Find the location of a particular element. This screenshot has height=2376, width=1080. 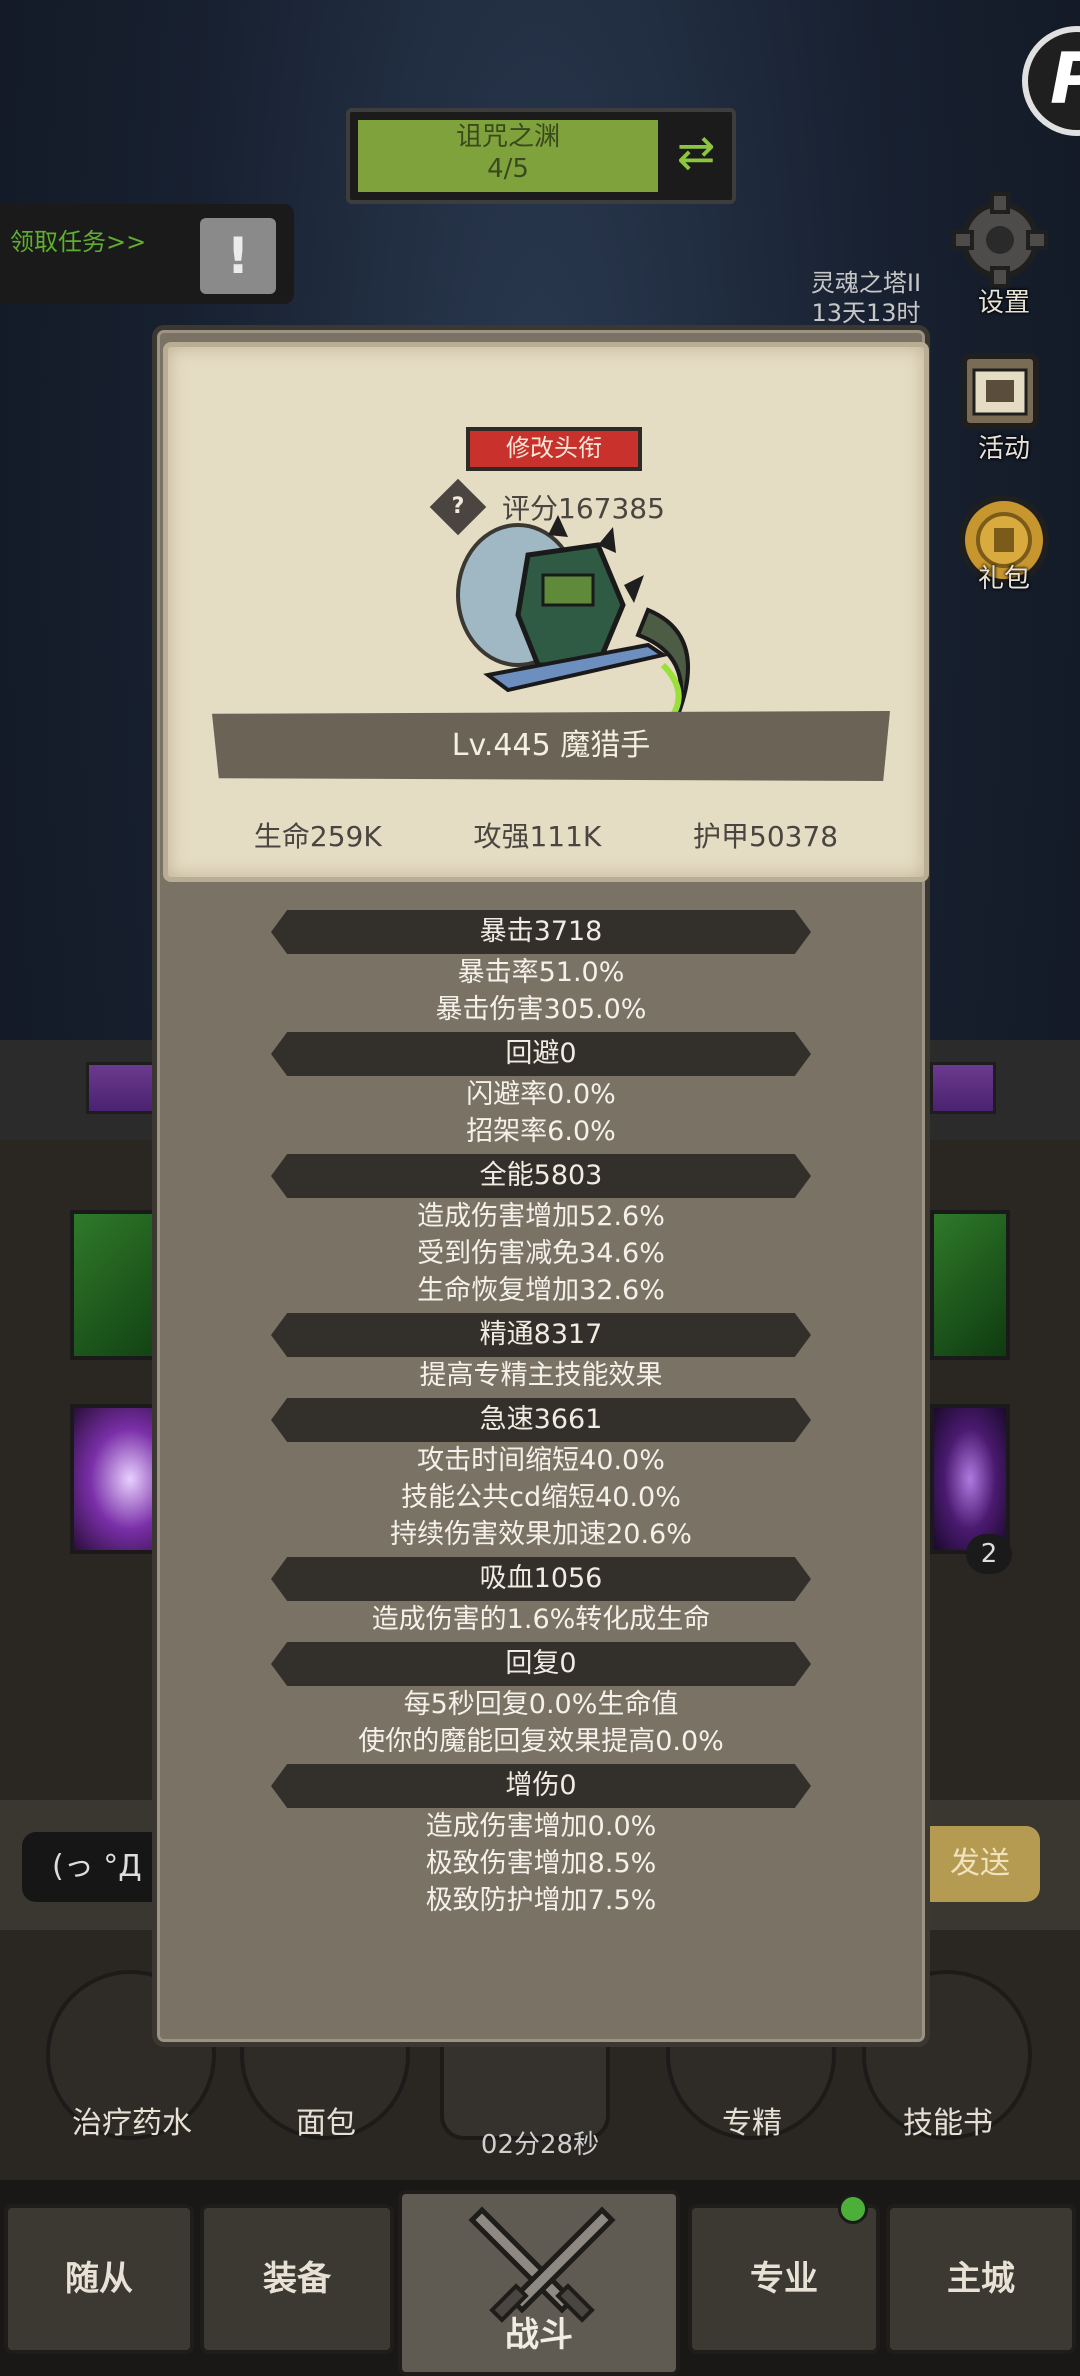

attribute-group: 吸血1056 造成伤害的1.6%转化成生命 is located at coordinates (541, 1597).